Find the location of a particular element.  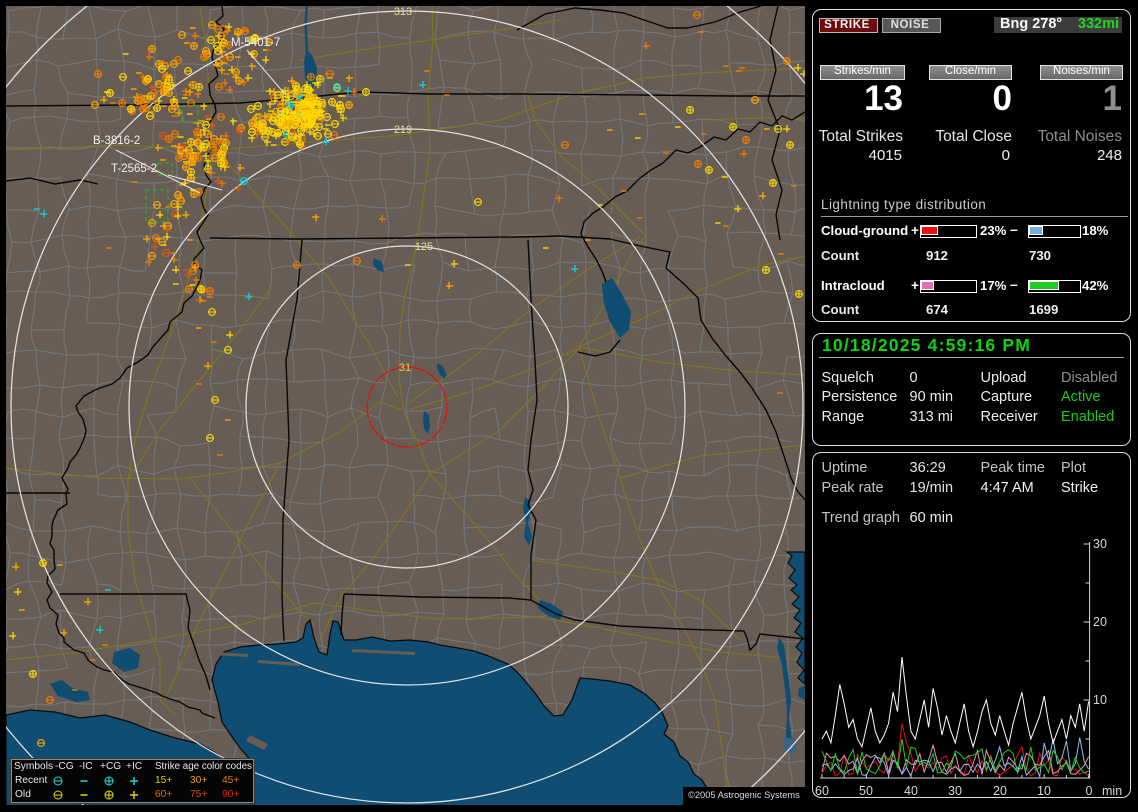

svg-text: 313 is located at coordinates (403, 12).